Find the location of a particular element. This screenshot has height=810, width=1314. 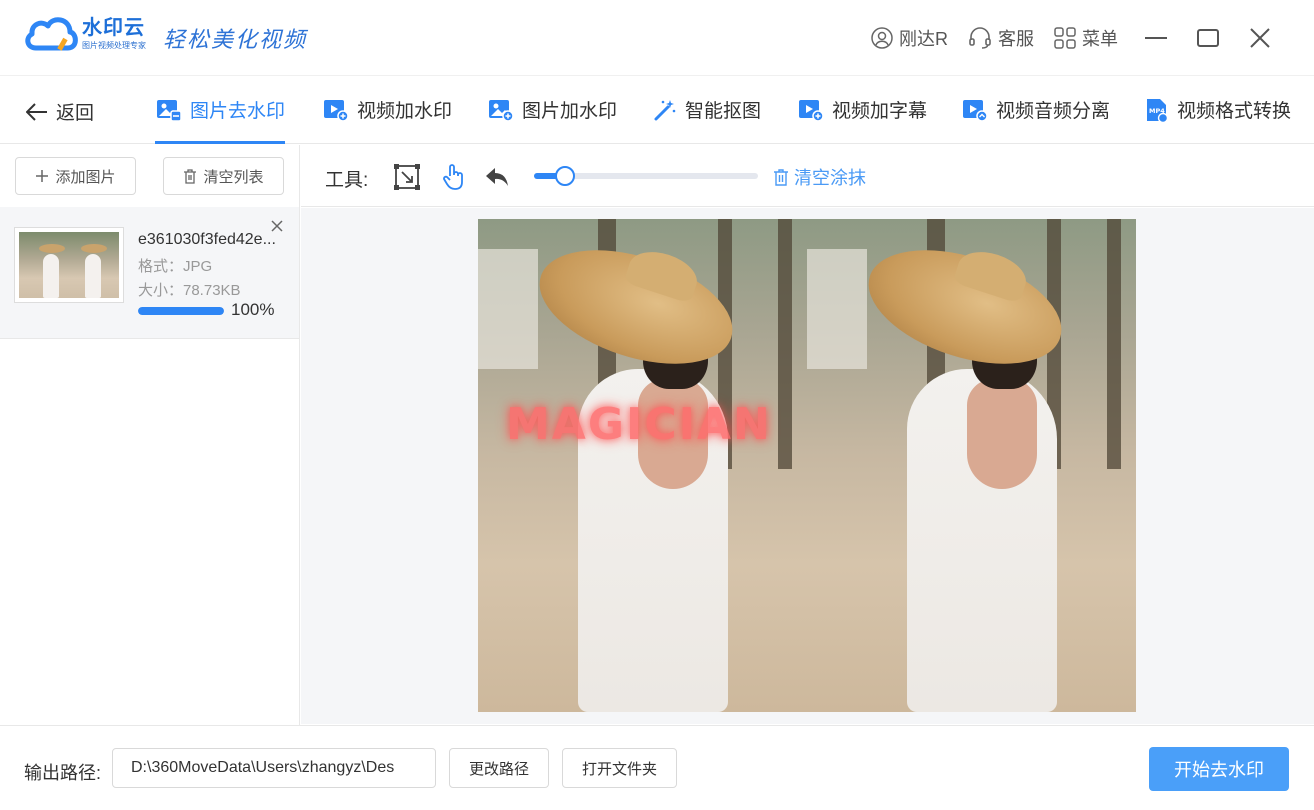

app-name: 水印云 is located at coordinates (113, 28).